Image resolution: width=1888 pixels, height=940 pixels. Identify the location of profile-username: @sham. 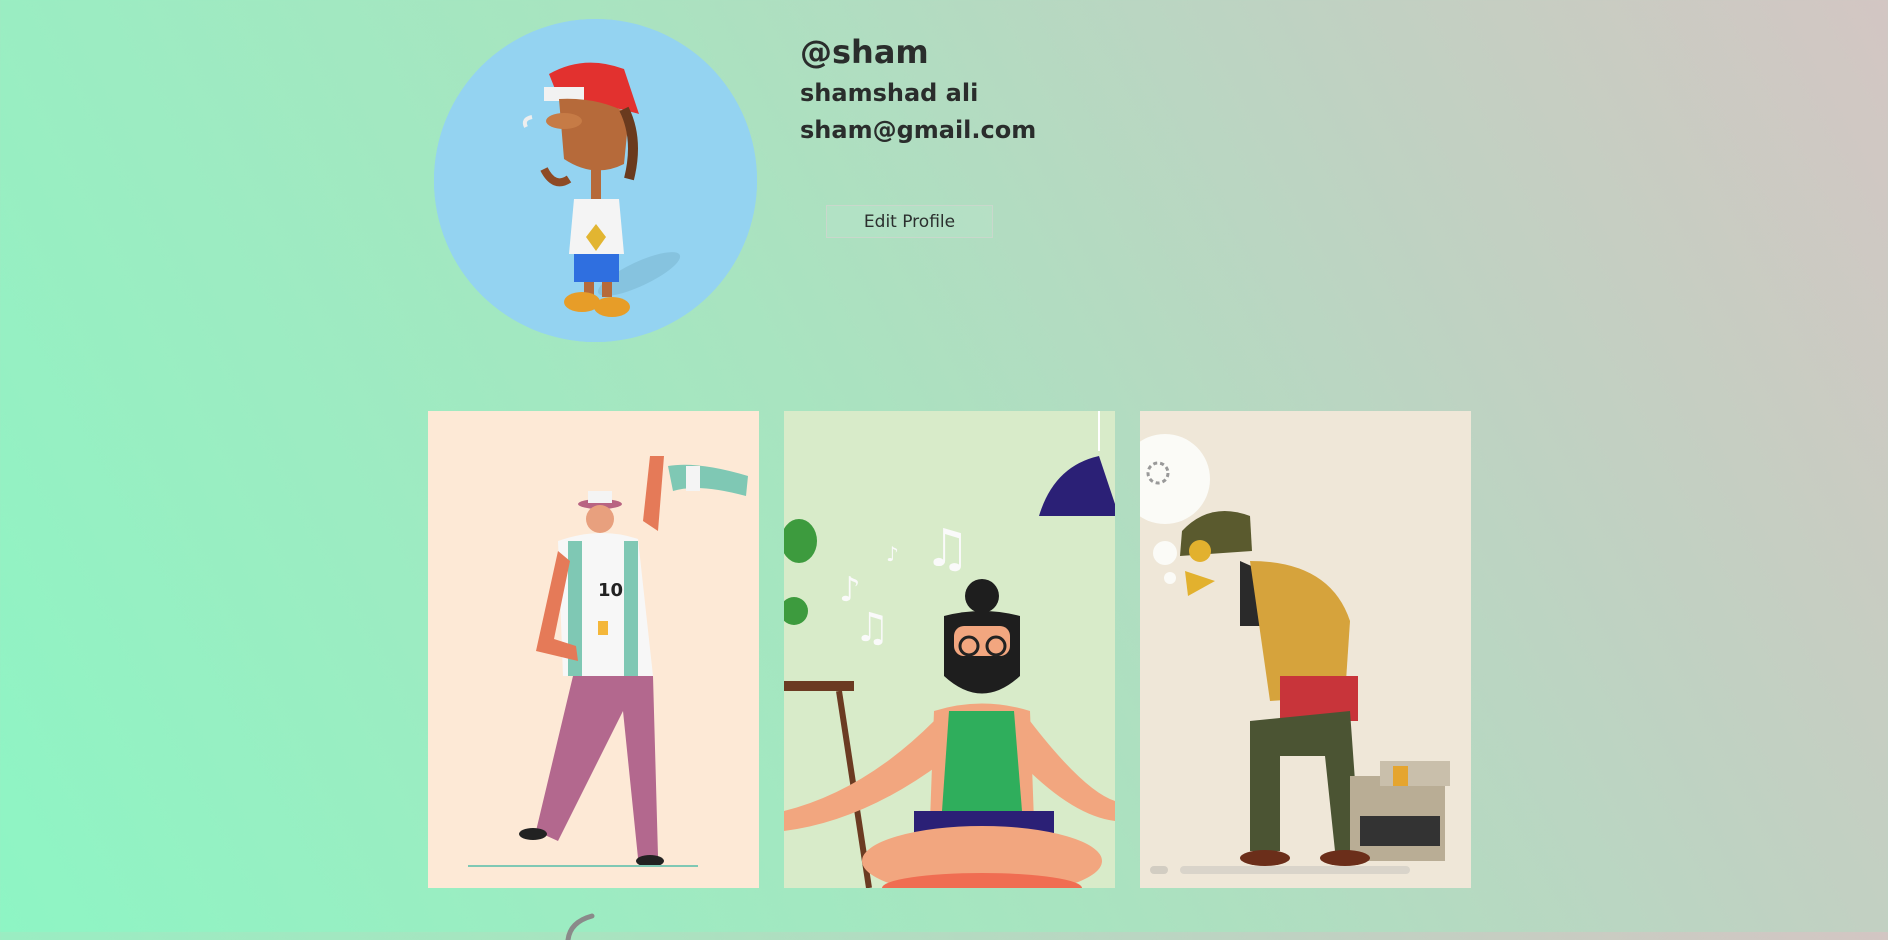
(864, 52).